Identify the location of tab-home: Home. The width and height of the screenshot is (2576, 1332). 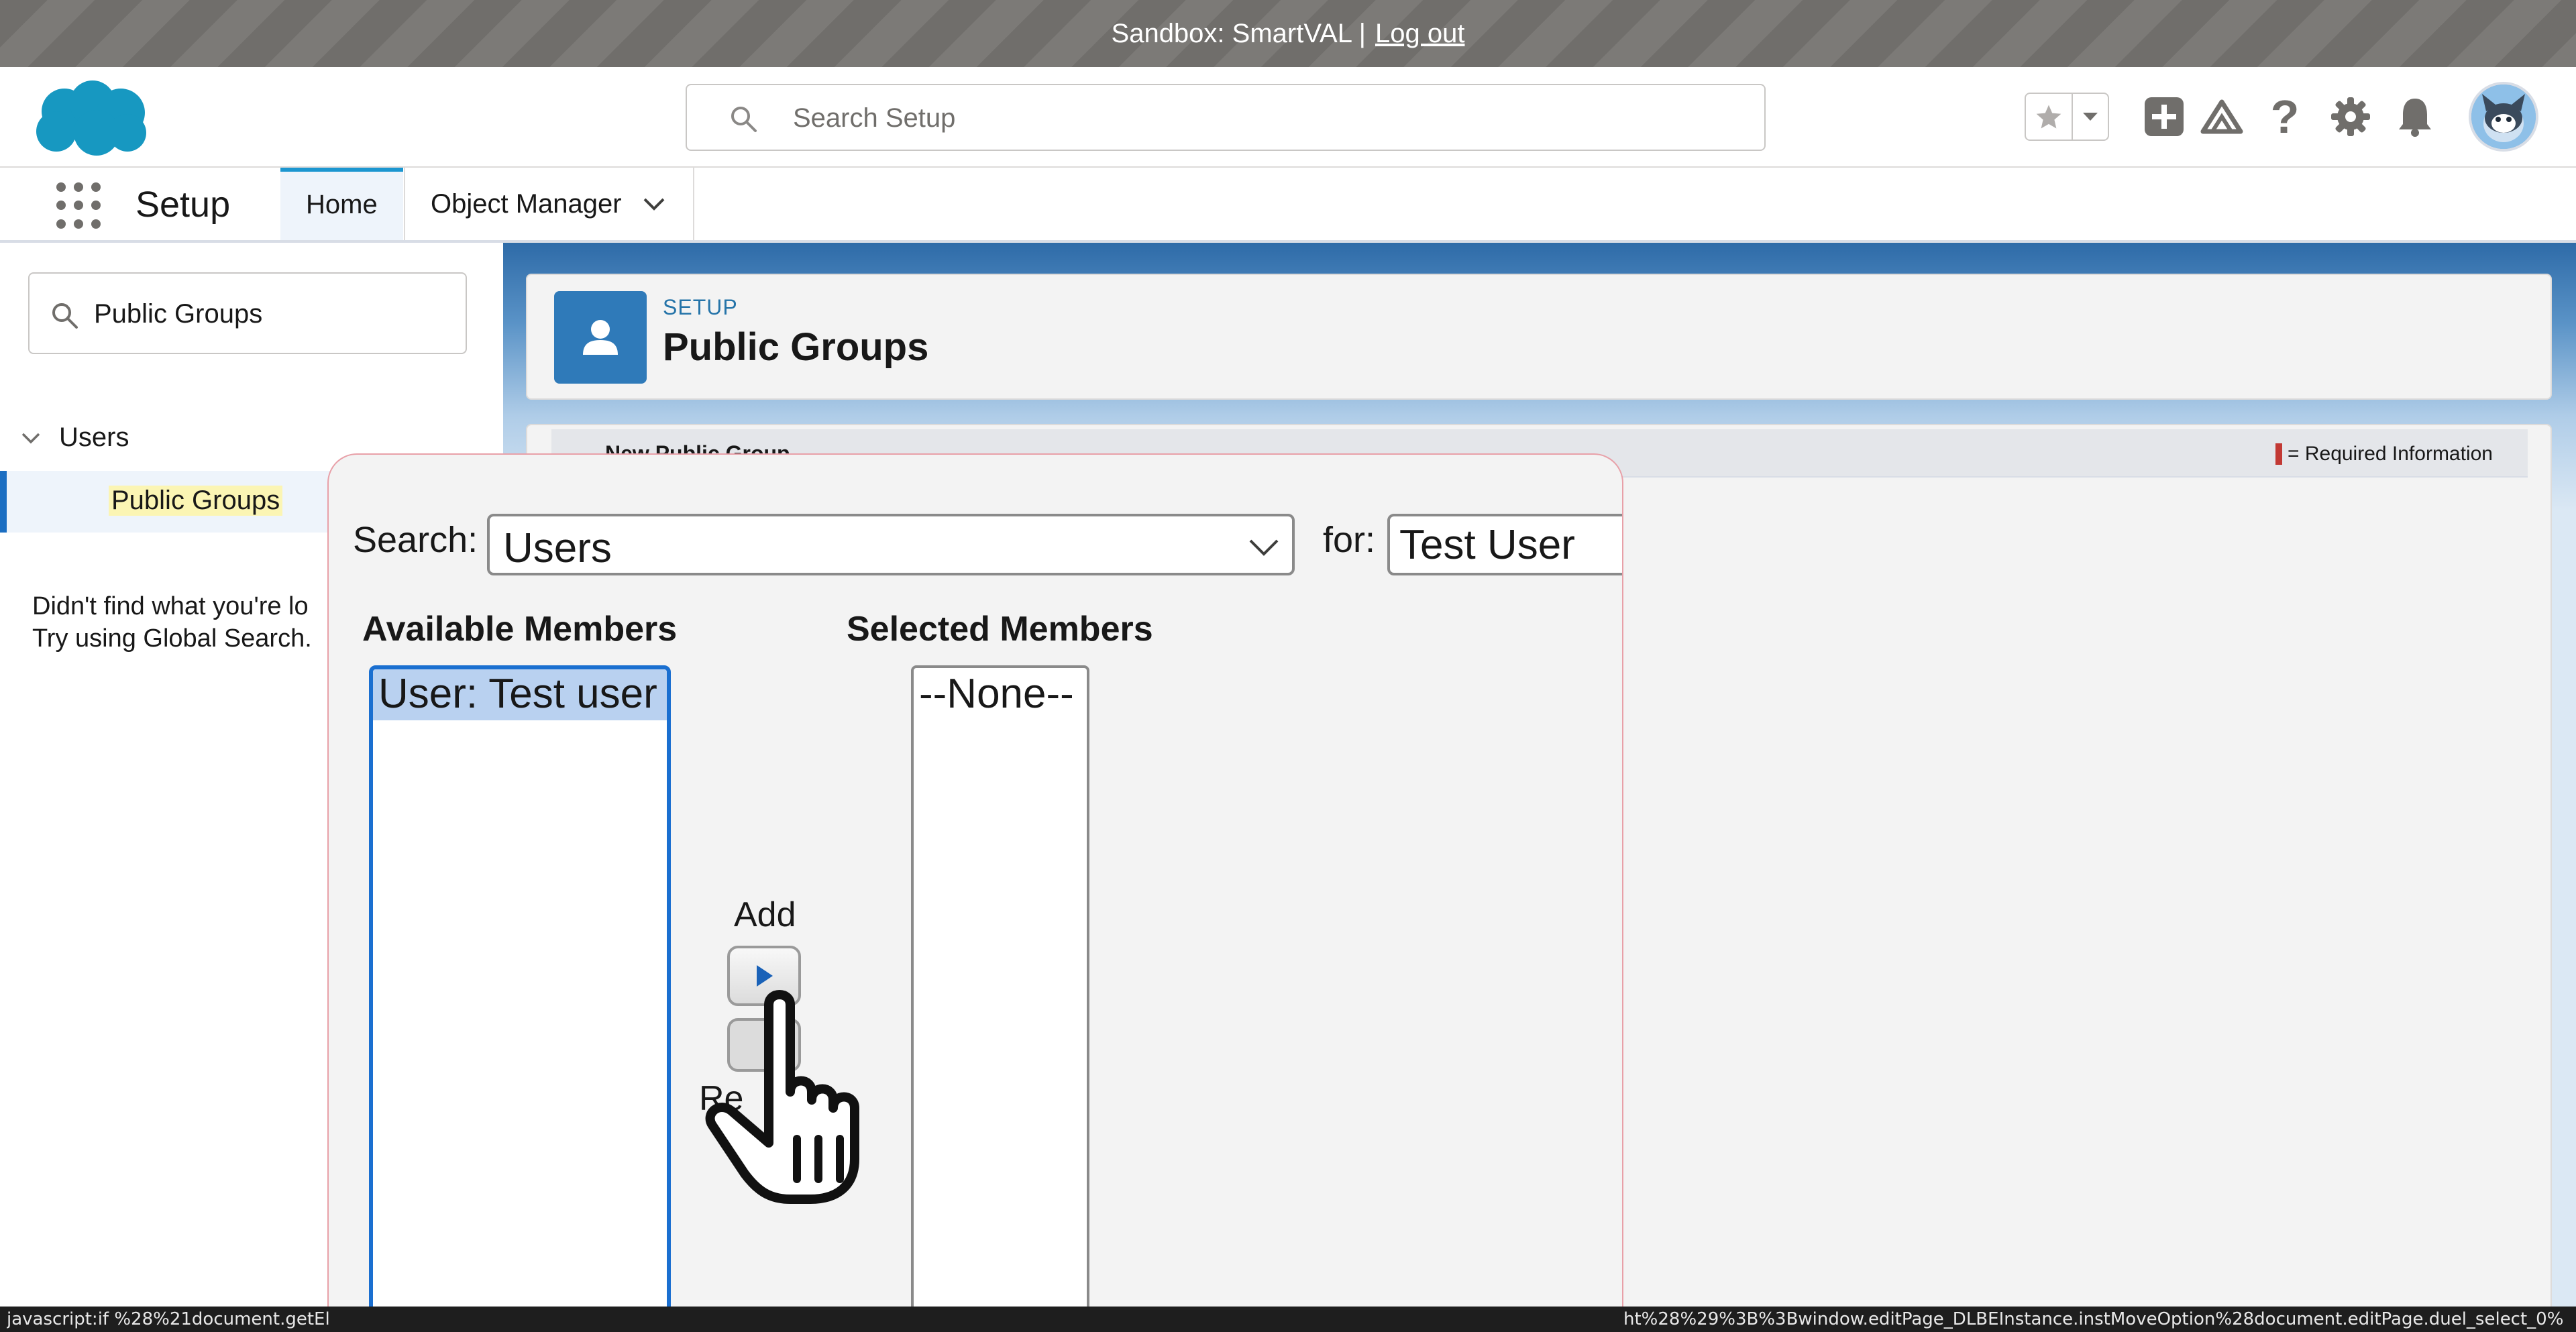
(341, 204).